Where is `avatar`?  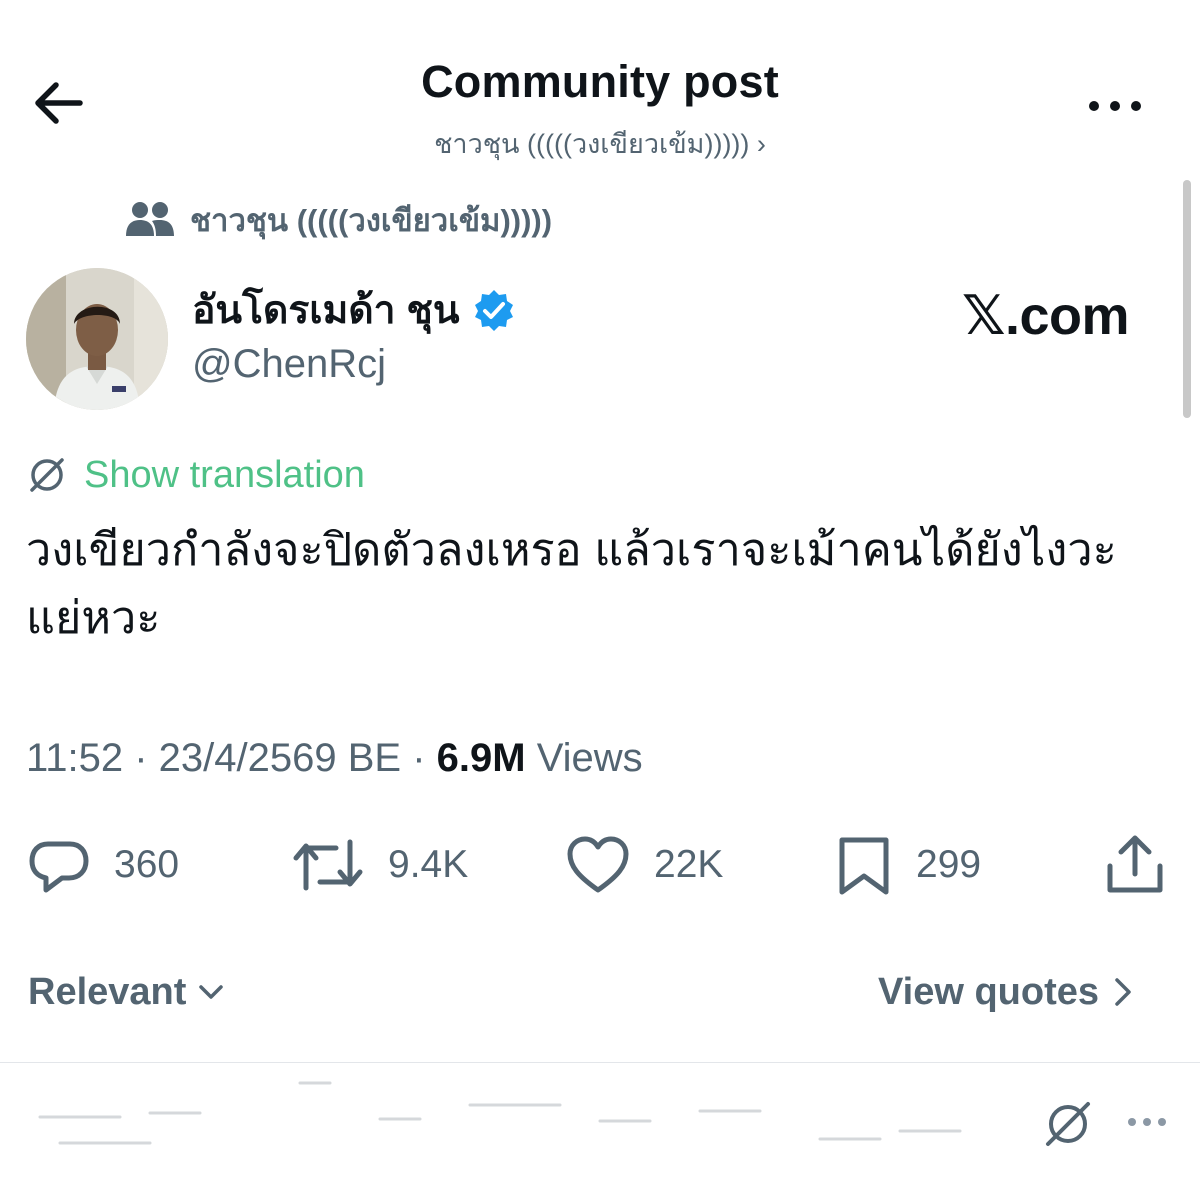 avatar is located at coordinates (97, 339).